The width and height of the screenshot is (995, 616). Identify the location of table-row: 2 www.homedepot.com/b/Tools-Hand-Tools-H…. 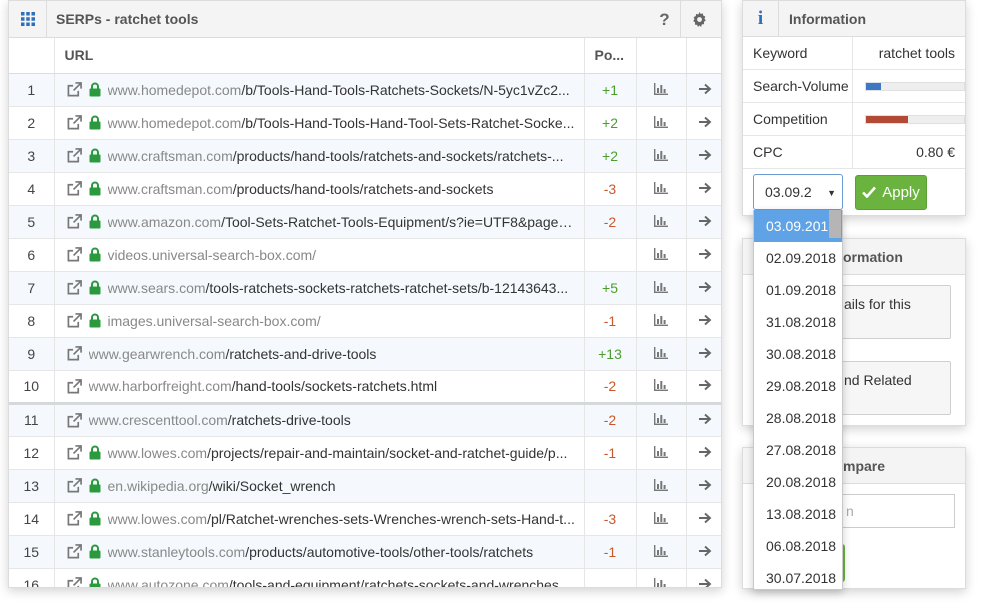
(365, 123).